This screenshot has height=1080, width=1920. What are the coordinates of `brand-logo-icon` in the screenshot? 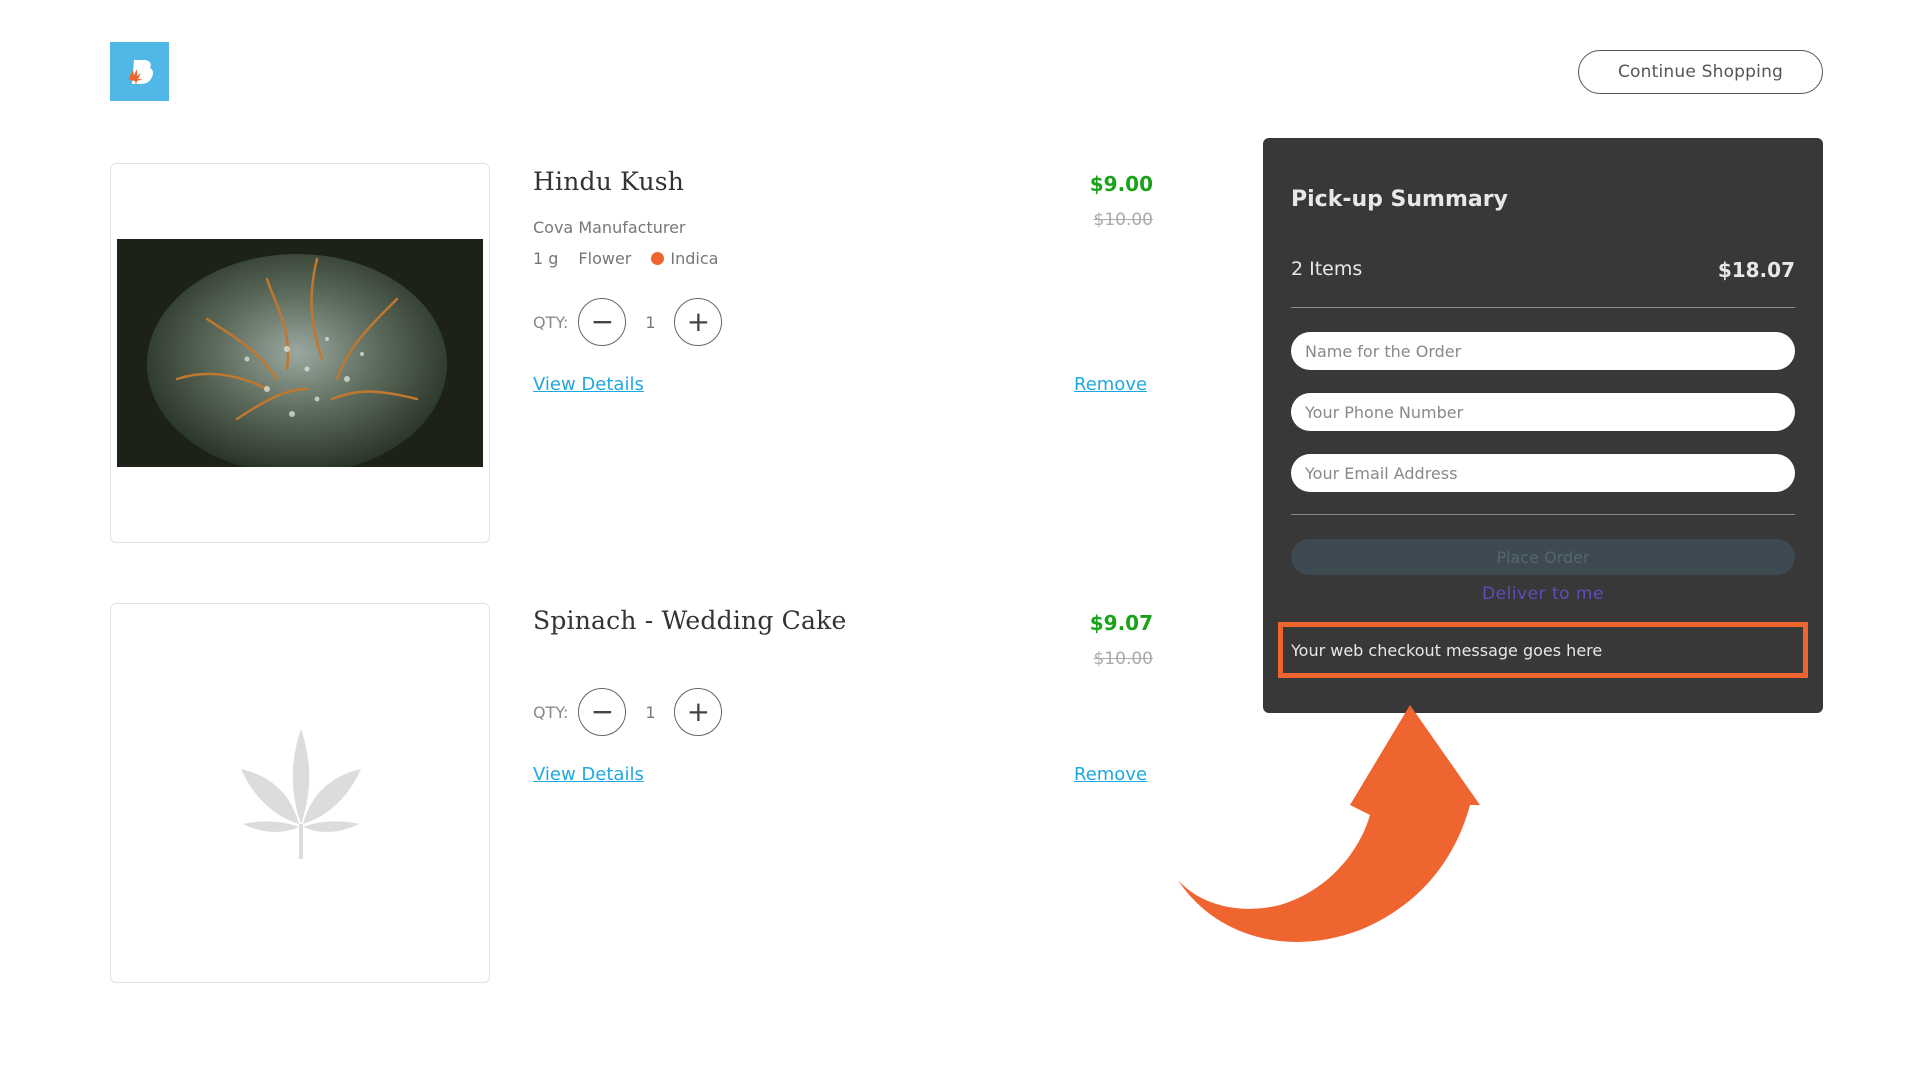 It's located at (140, 72).